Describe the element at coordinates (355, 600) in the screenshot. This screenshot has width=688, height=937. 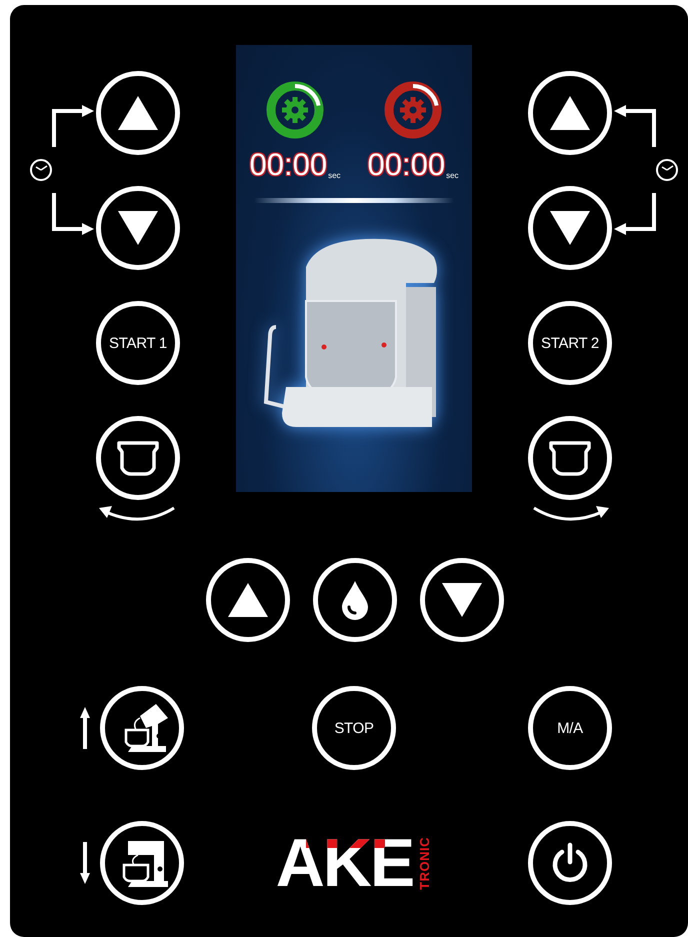
I see `water-drop-icon` at that location.